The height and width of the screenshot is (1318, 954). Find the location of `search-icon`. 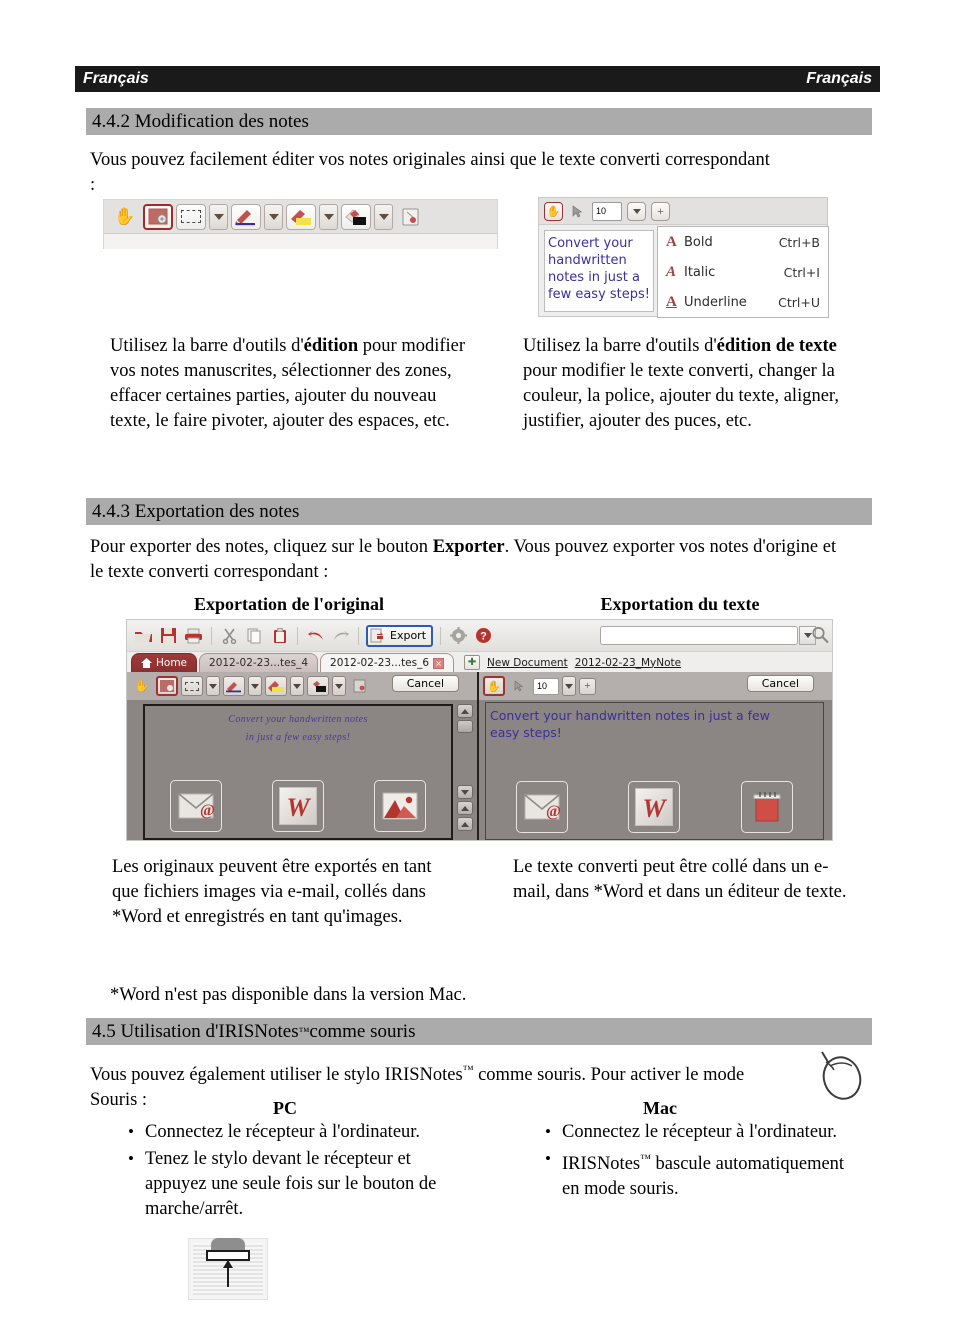

search-icon is located at coordinates (820, 637).